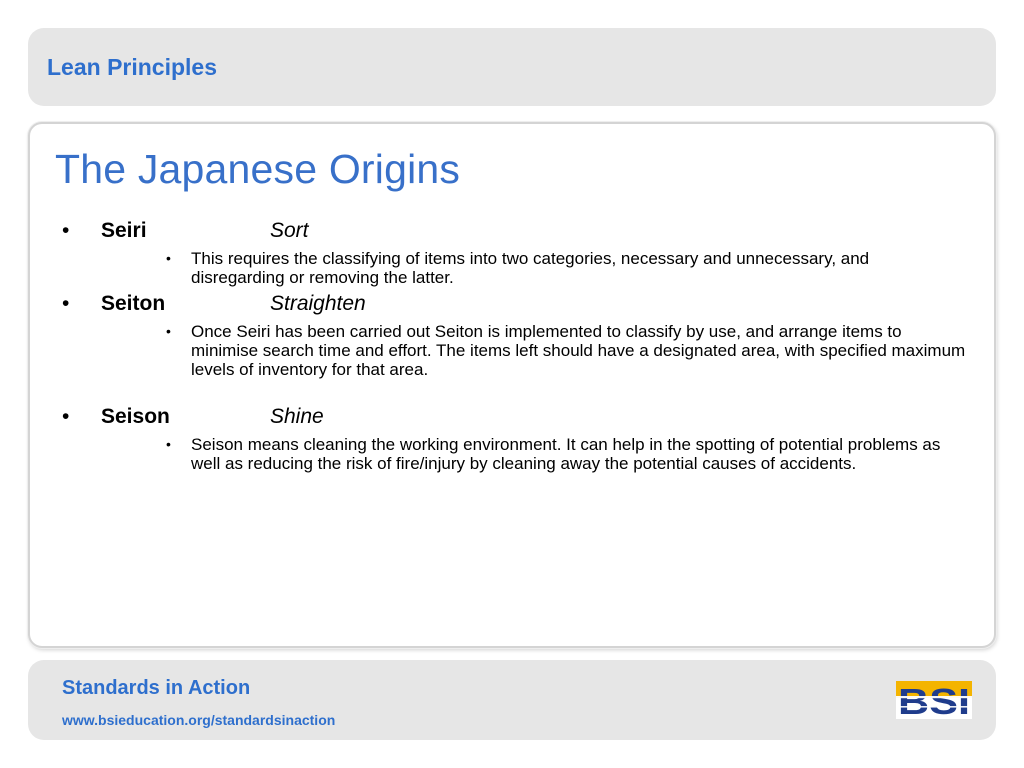 This screenshot has width=1024, height=768. I want to click on bsi-logo-icon: BSI, so click(934, 700).